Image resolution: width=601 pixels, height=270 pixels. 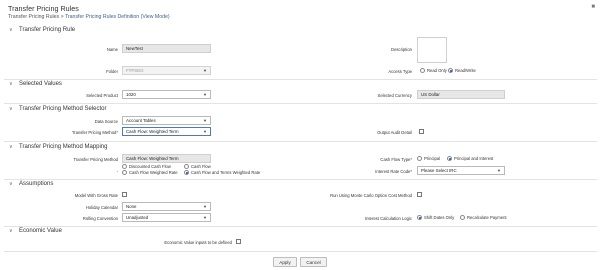 What do you see at coordinates (63, 147) in the screenshot?
I see `section-title: Transfer Pricing Method Mapping` at bounding box center [63, 147].